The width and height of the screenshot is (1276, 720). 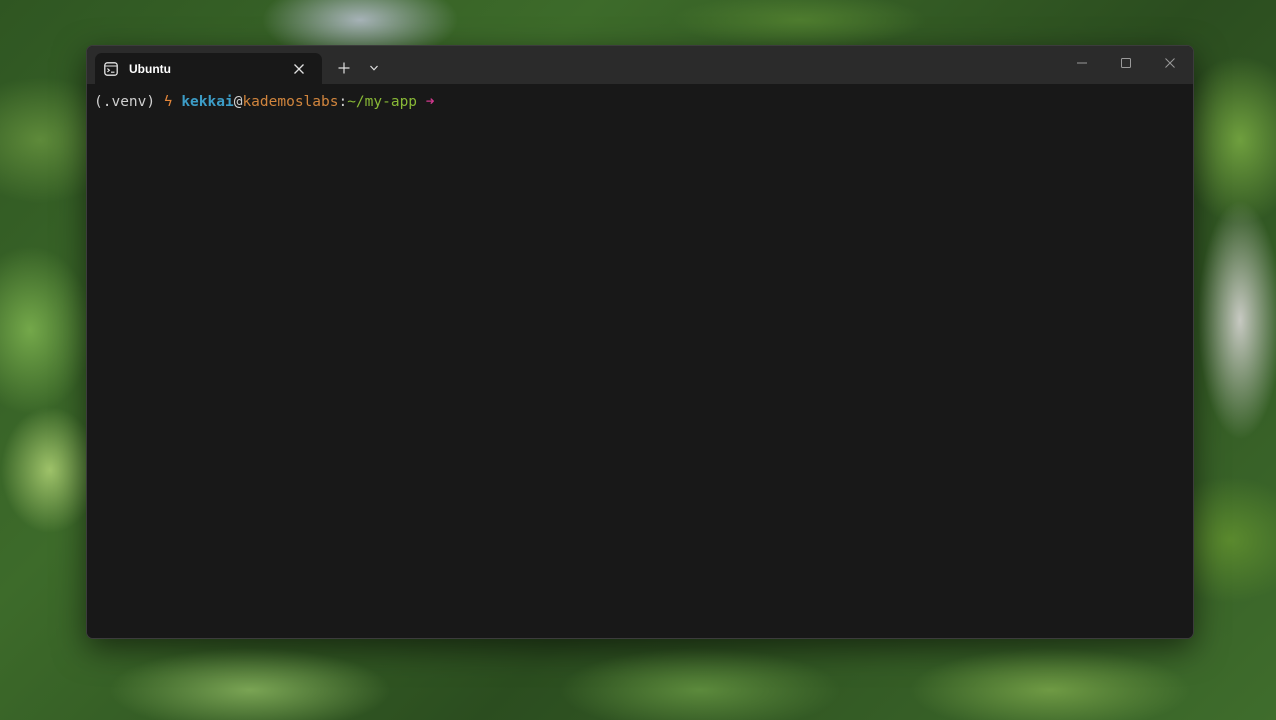 I want to click on prompt-path: ~/my-app, so click(x=382, y=102).